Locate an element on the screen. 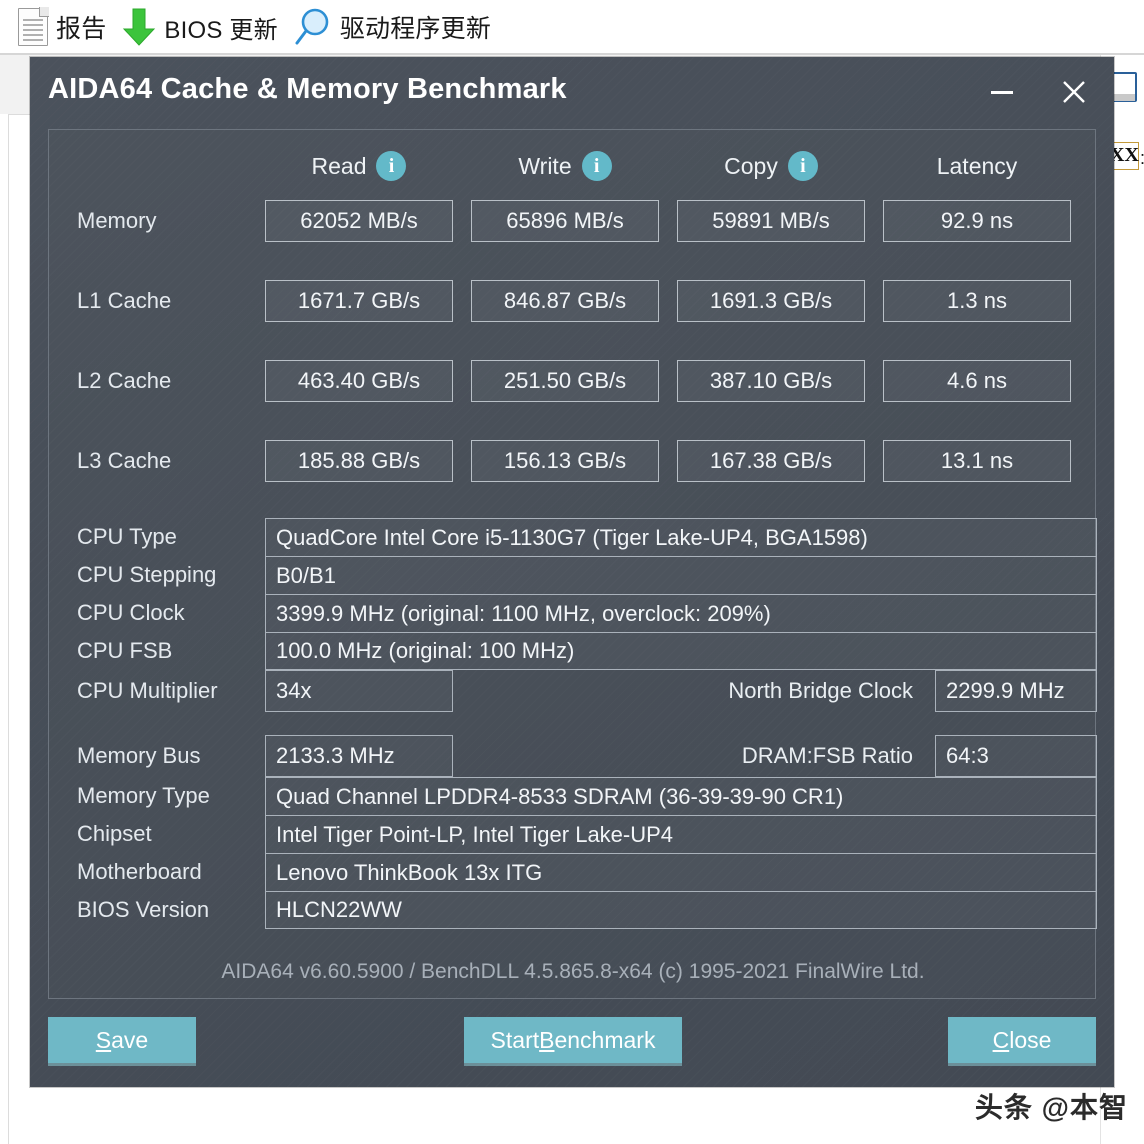  info-label-cpu-type: CPU Type is located at coordinates (127, 536).